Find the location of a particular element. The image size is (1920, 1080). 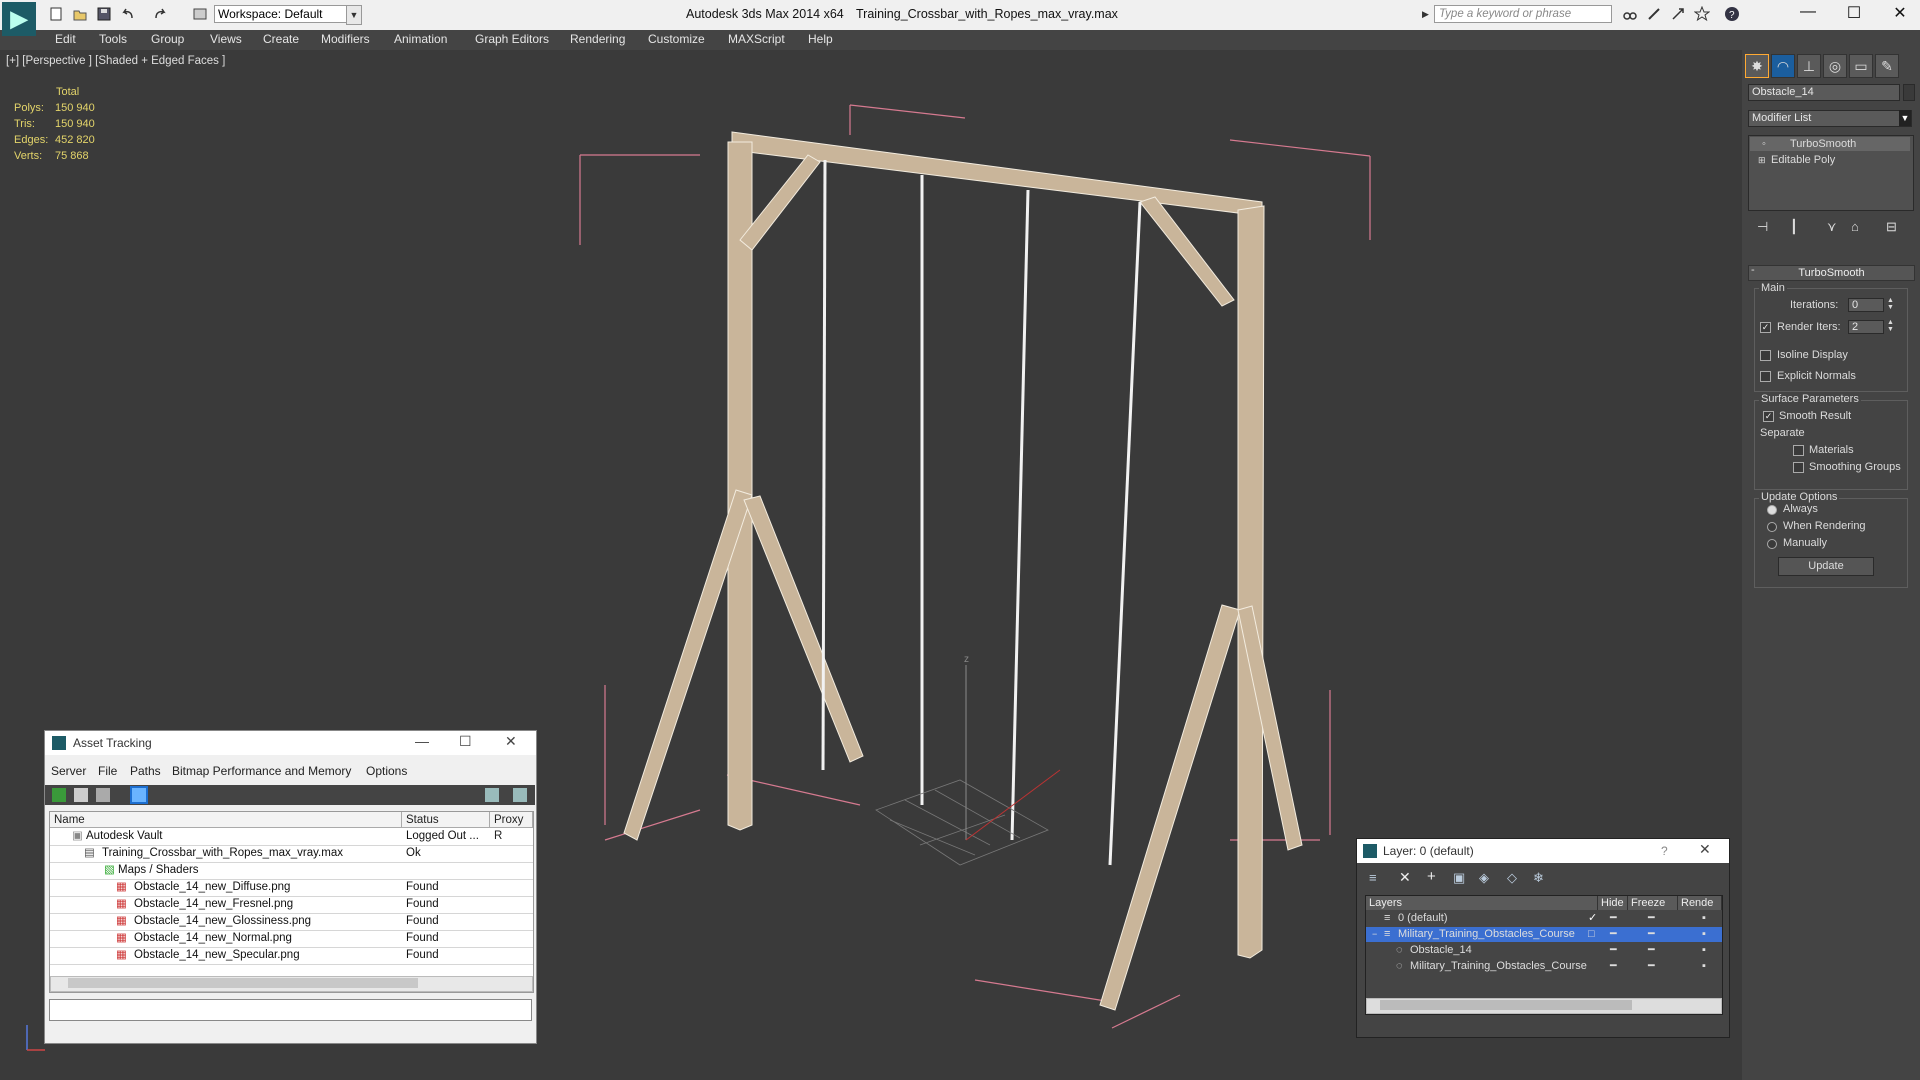

layer-scroll-thumb is located at coordinates (1506, 1005).